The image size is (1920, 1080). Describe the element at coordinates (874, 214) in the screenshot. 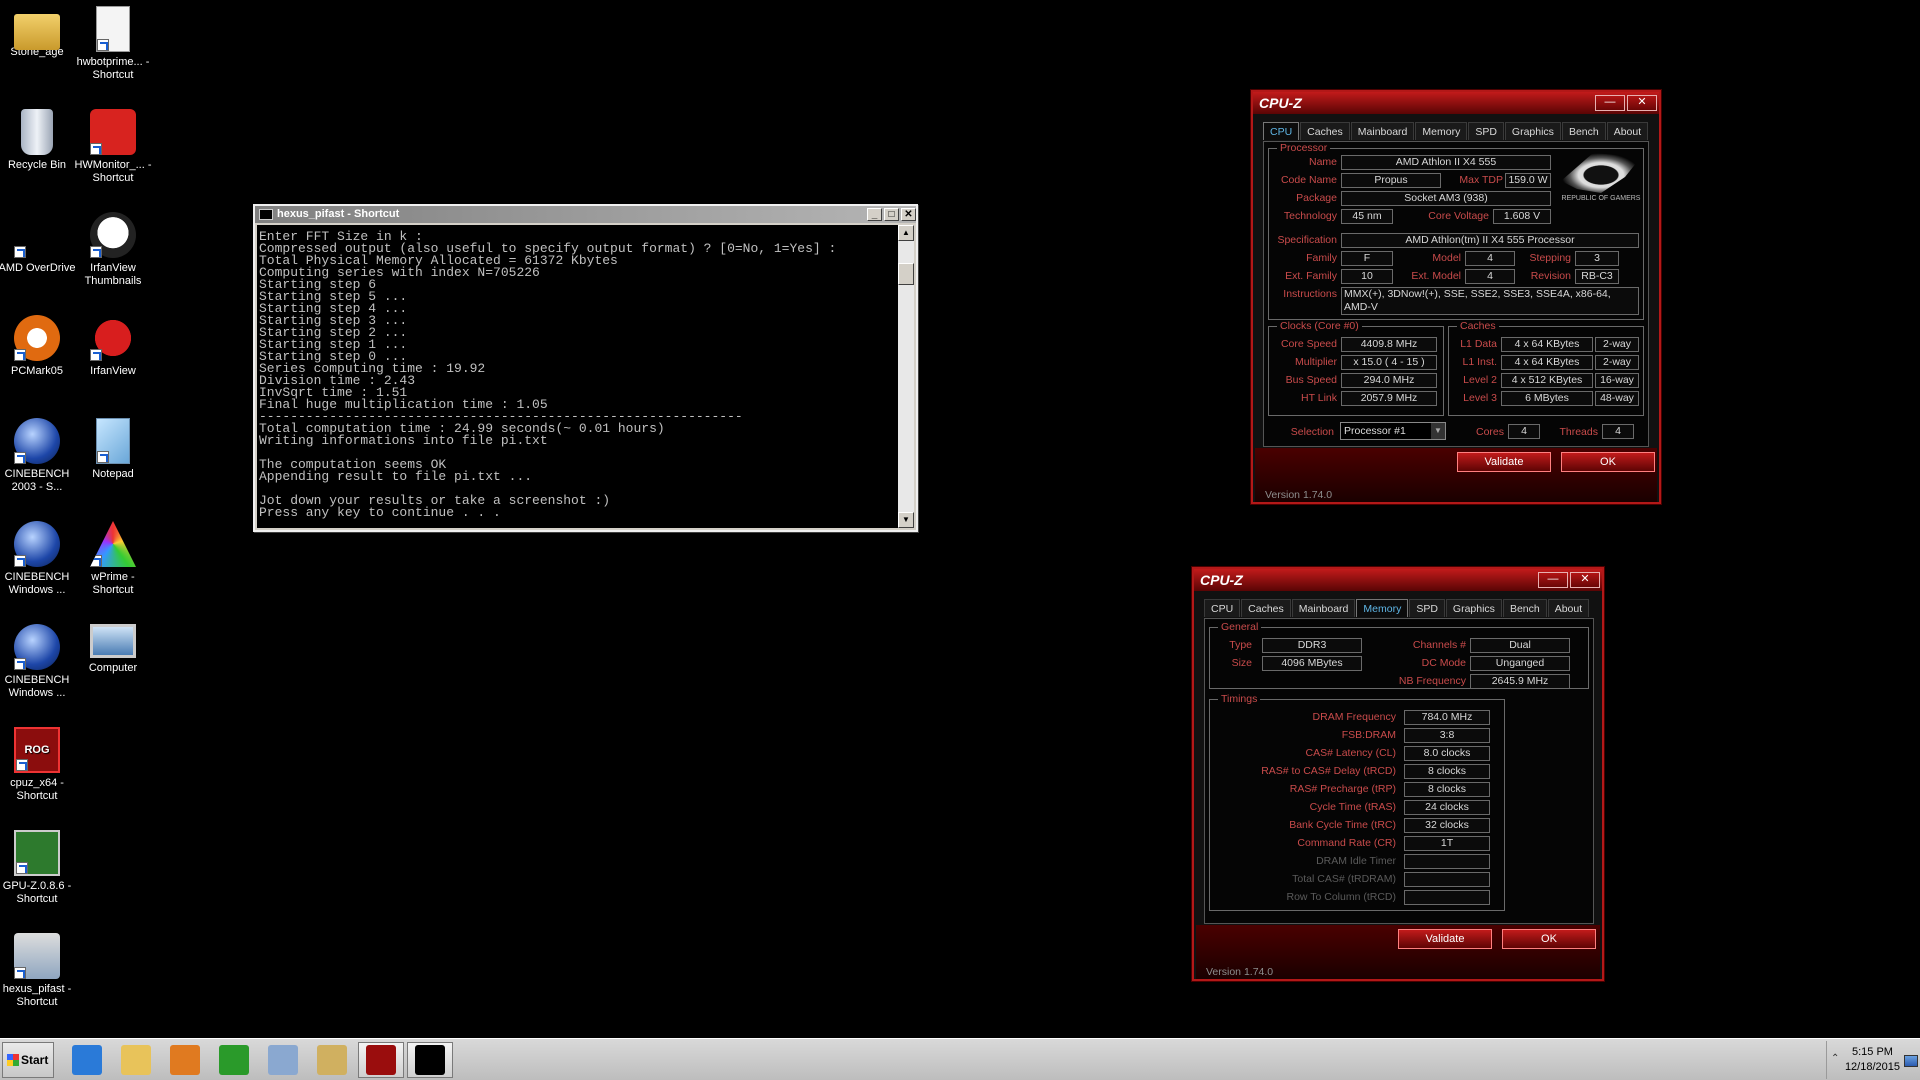

I see `minimize-button: _` at that location.